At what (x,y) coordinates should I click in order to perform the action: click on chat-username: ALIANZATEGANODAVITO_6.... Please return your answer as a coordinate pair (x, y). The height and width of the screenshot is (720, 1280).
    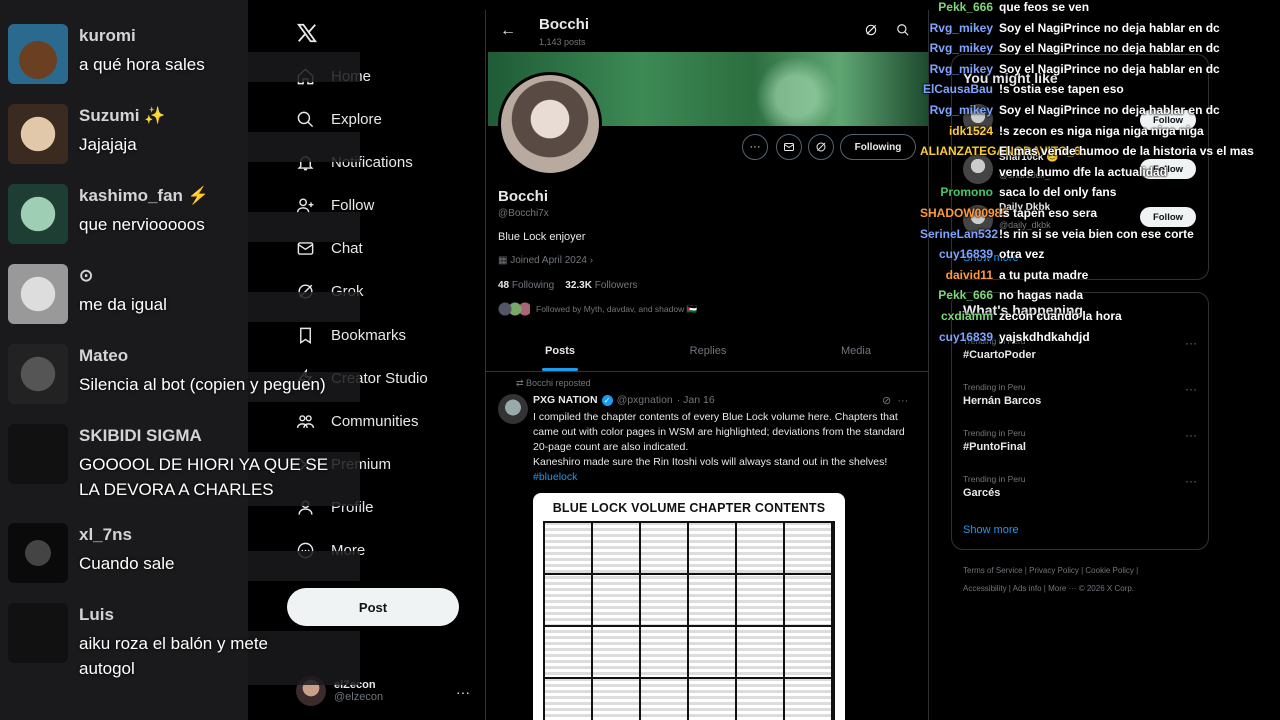
    Looking at the image, I should click on (1005, 151).